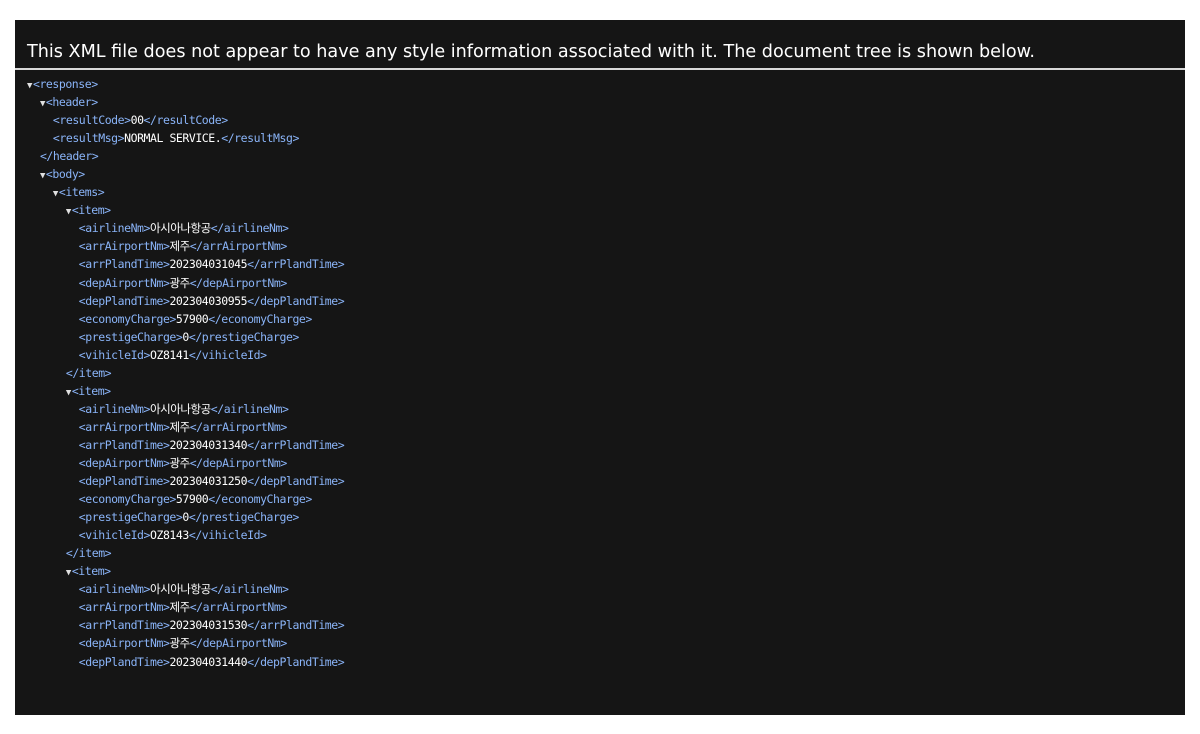  Describe the element at coordinates (606, 84) in the screenshot. I see `xml-node-response: ▼<response>` at that location.